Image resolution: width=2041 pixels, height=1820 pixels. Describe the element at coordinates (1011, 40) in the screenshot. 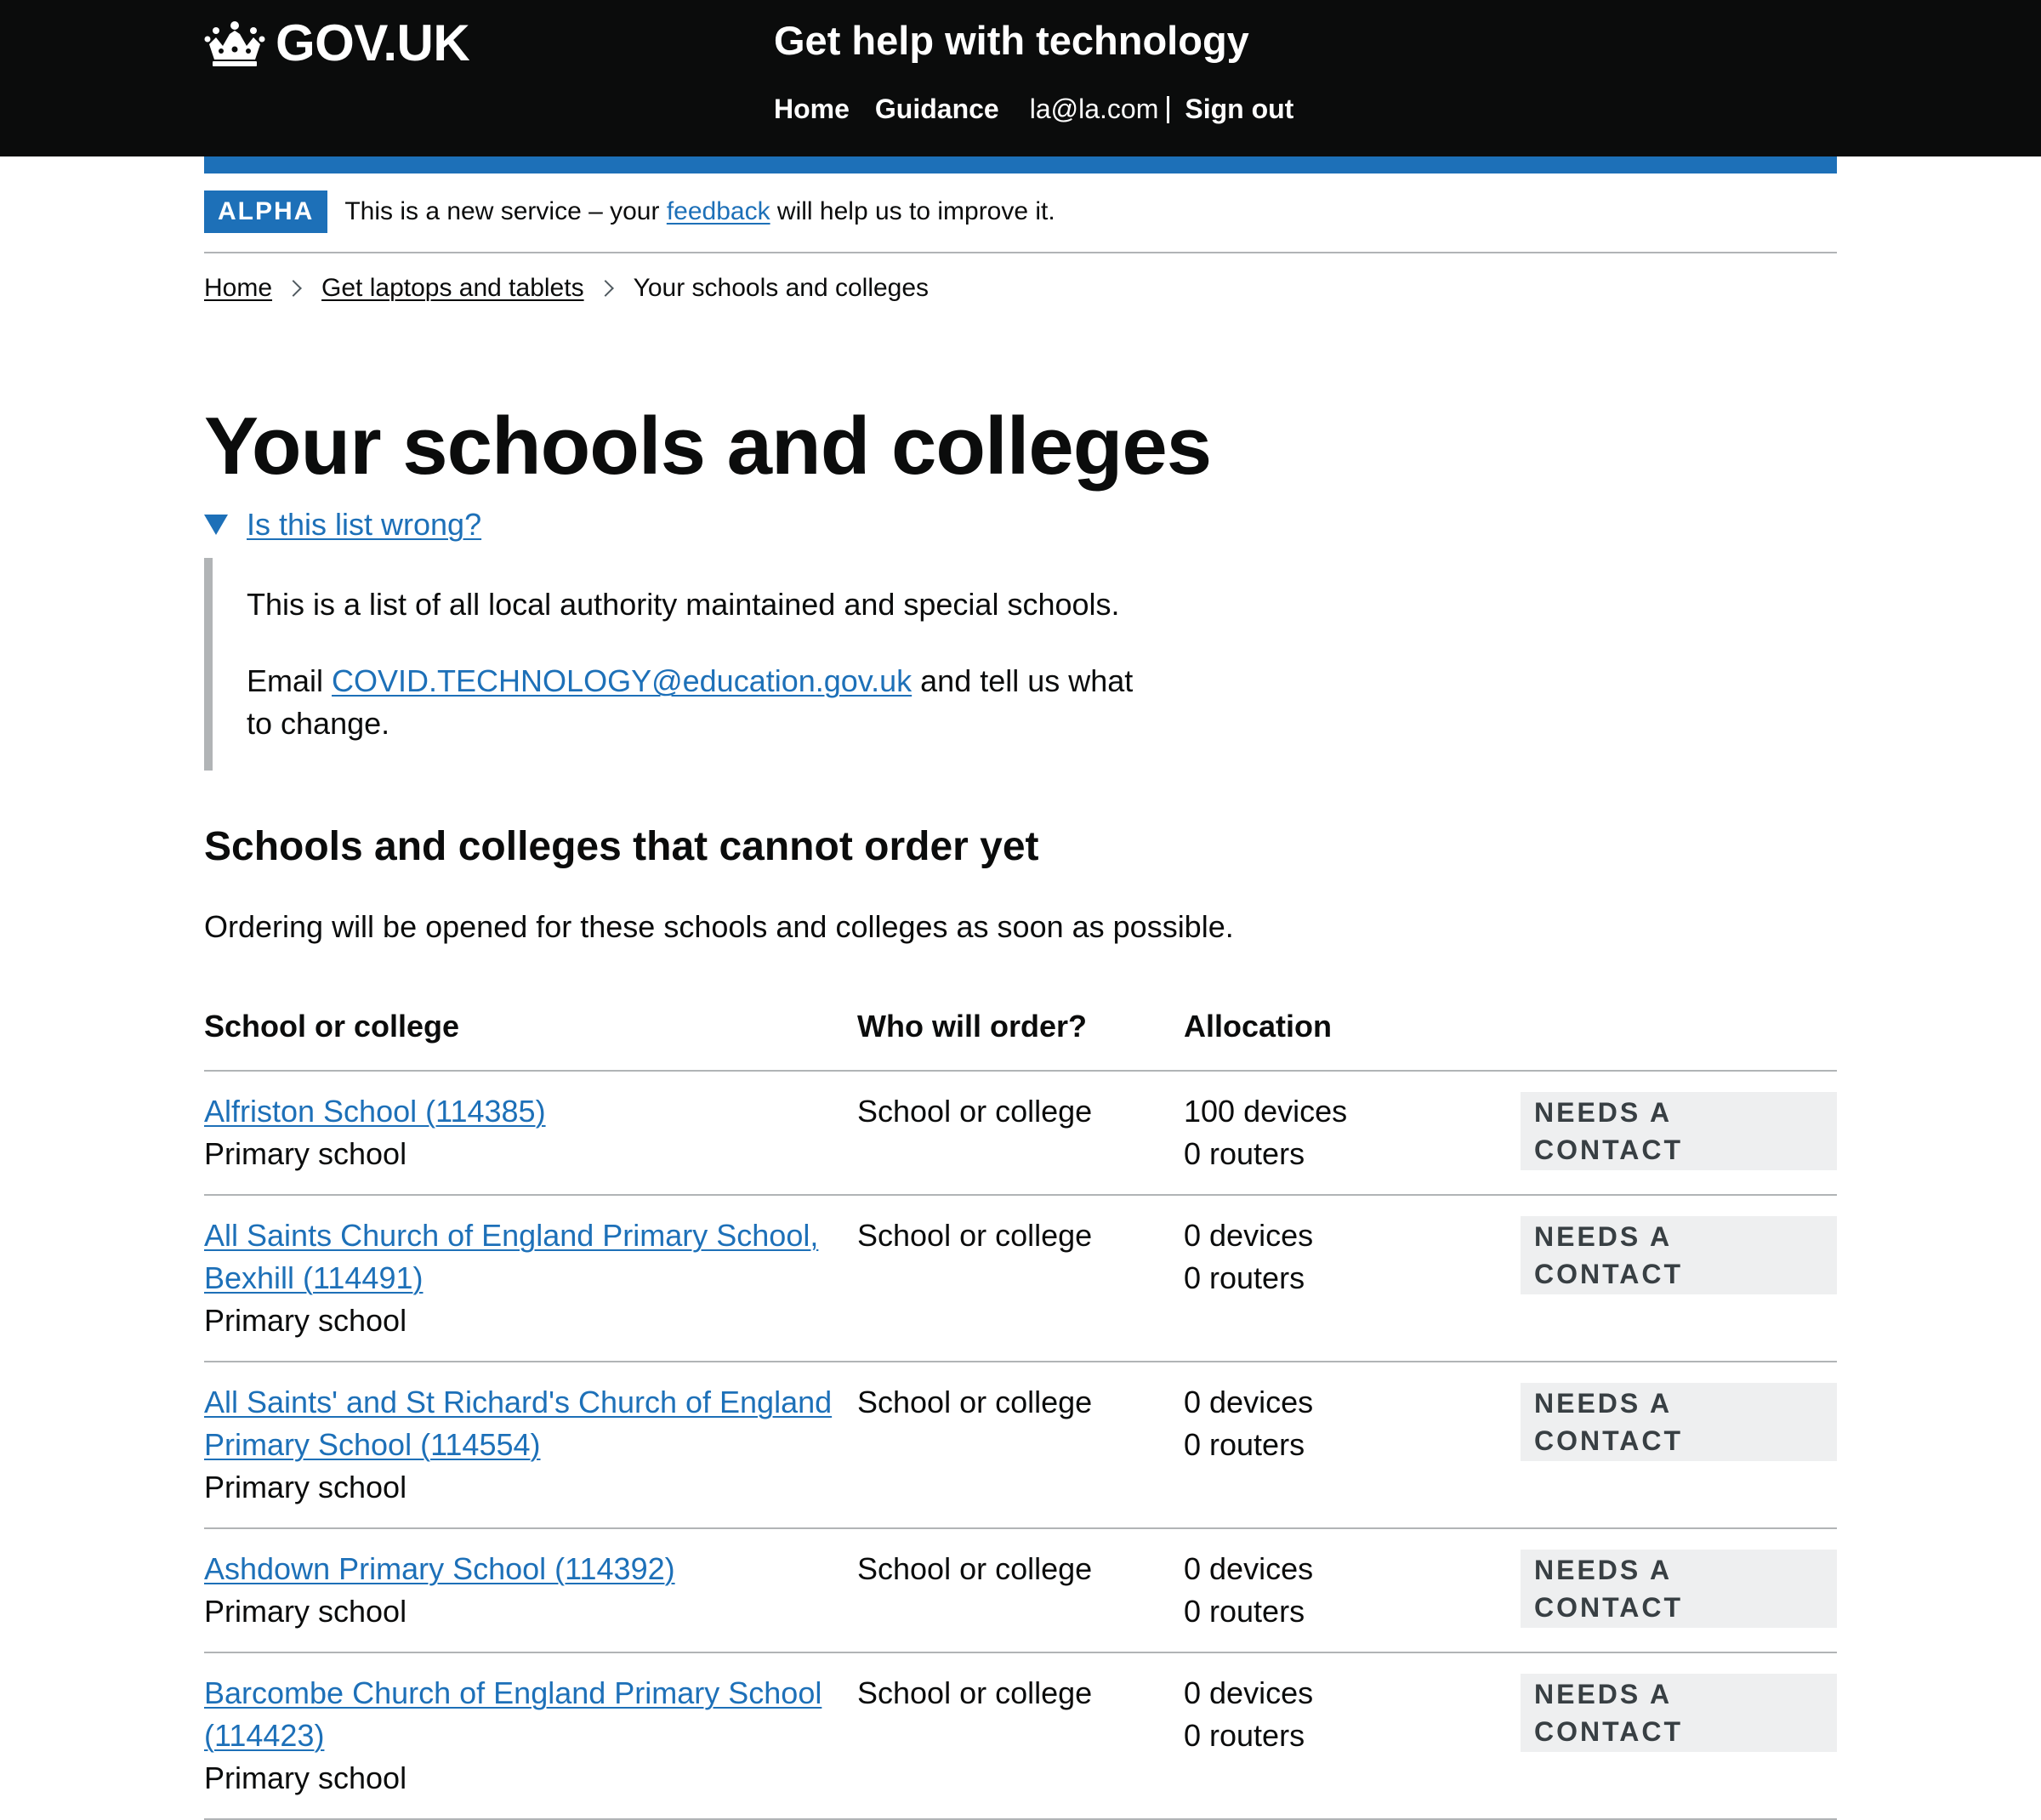

I see `service-name-link: Get help with technology` at that location.